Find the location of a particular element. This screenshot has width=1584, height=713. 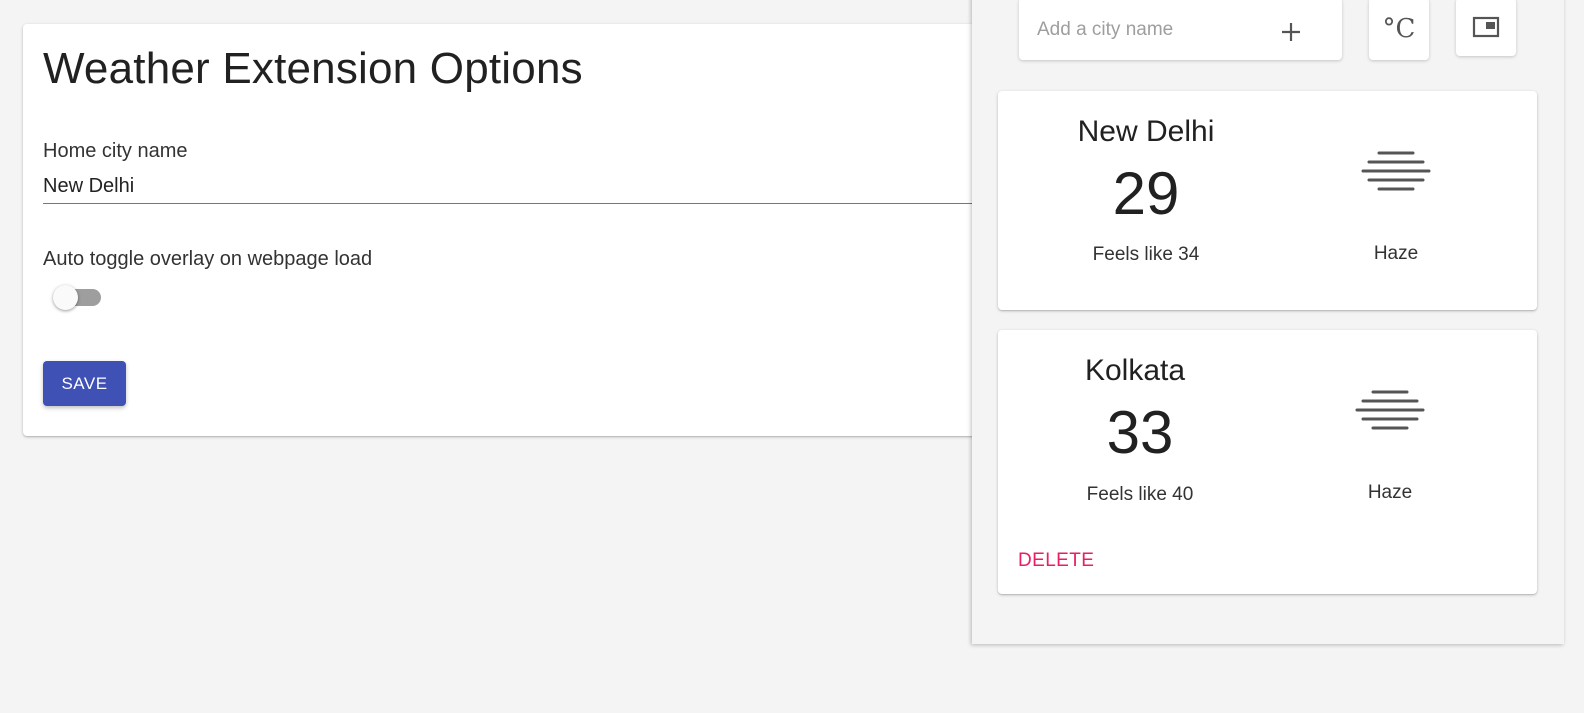

delete-city-button: DELETE is located at coordinates (1056, 561).